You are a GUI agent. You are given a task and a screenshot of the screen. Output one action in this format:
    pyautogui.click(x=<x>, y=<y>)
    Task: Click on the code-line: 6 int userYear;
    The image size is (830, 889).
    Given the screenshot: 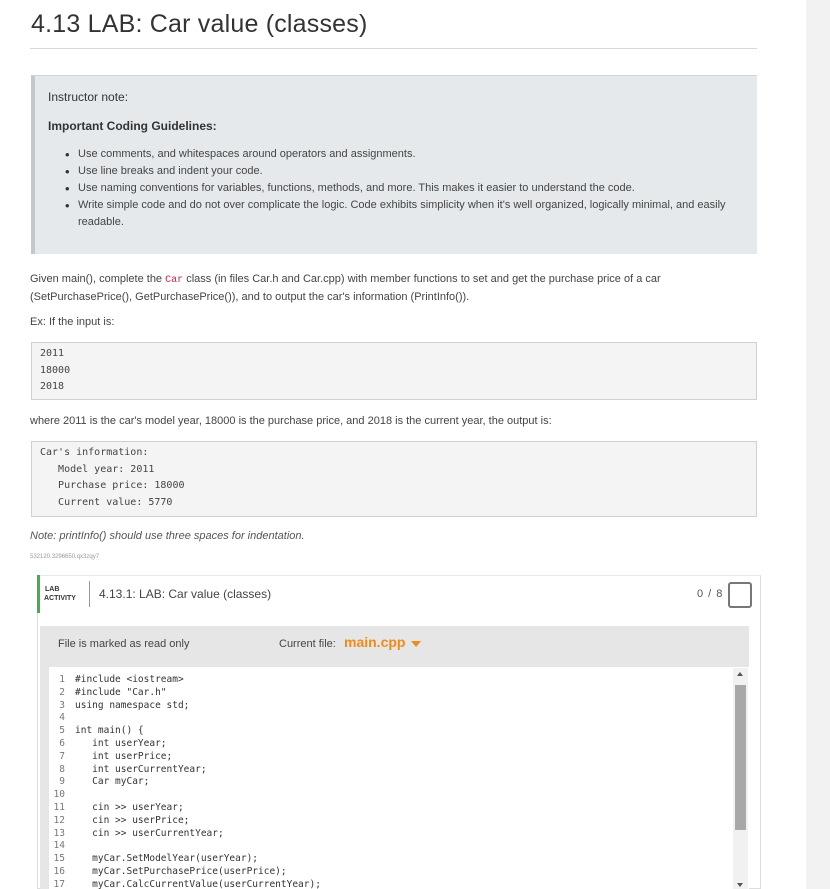 What is the action you would take?
    pyautogui.click(x=399, y=744)
    